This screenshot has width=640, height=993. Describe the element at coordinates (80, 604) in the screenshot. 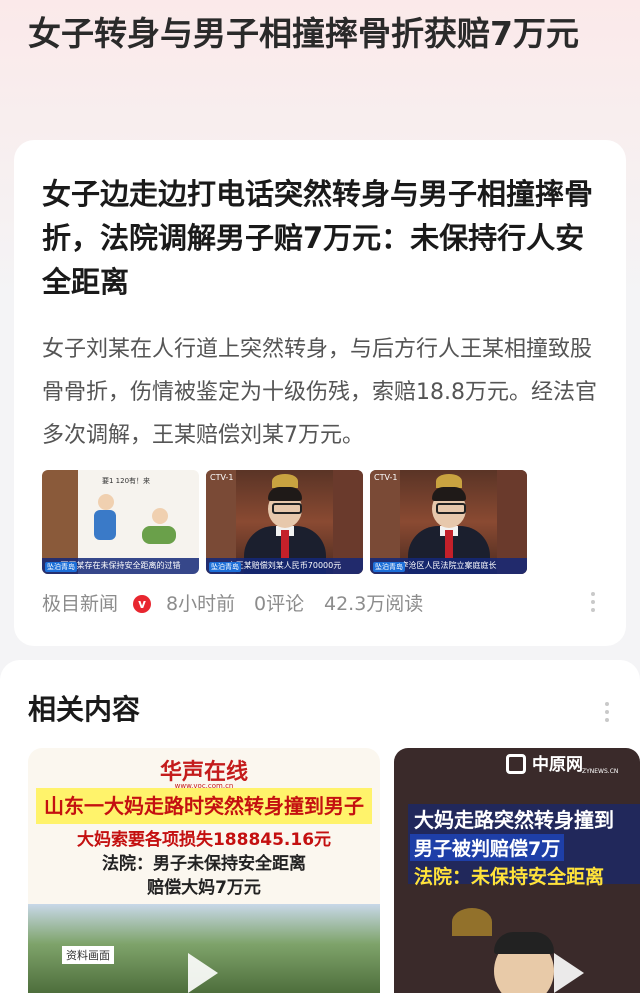

I see `source-name: 极目新闻` at that location.